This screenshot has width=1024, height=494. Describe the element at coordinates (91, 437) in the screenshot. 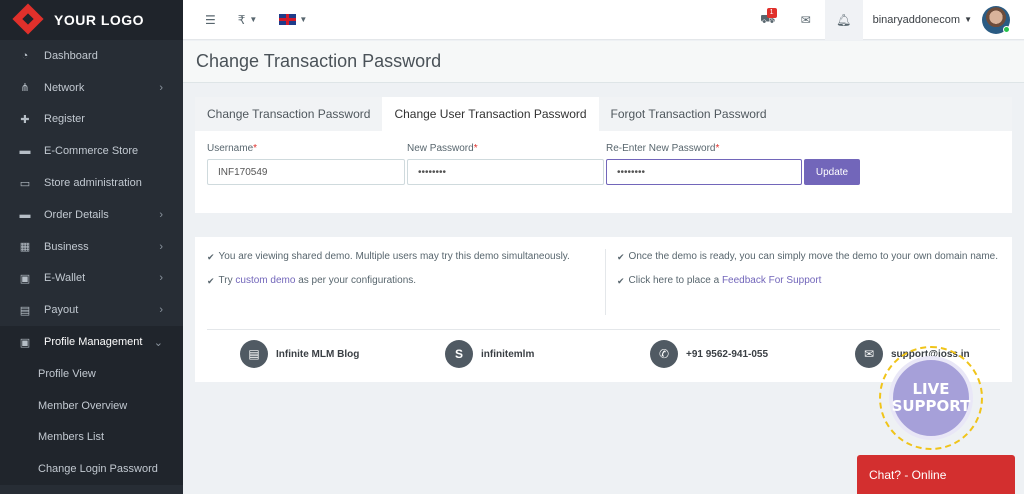

I see `sidebar-item-members-list: Members List` at that location.